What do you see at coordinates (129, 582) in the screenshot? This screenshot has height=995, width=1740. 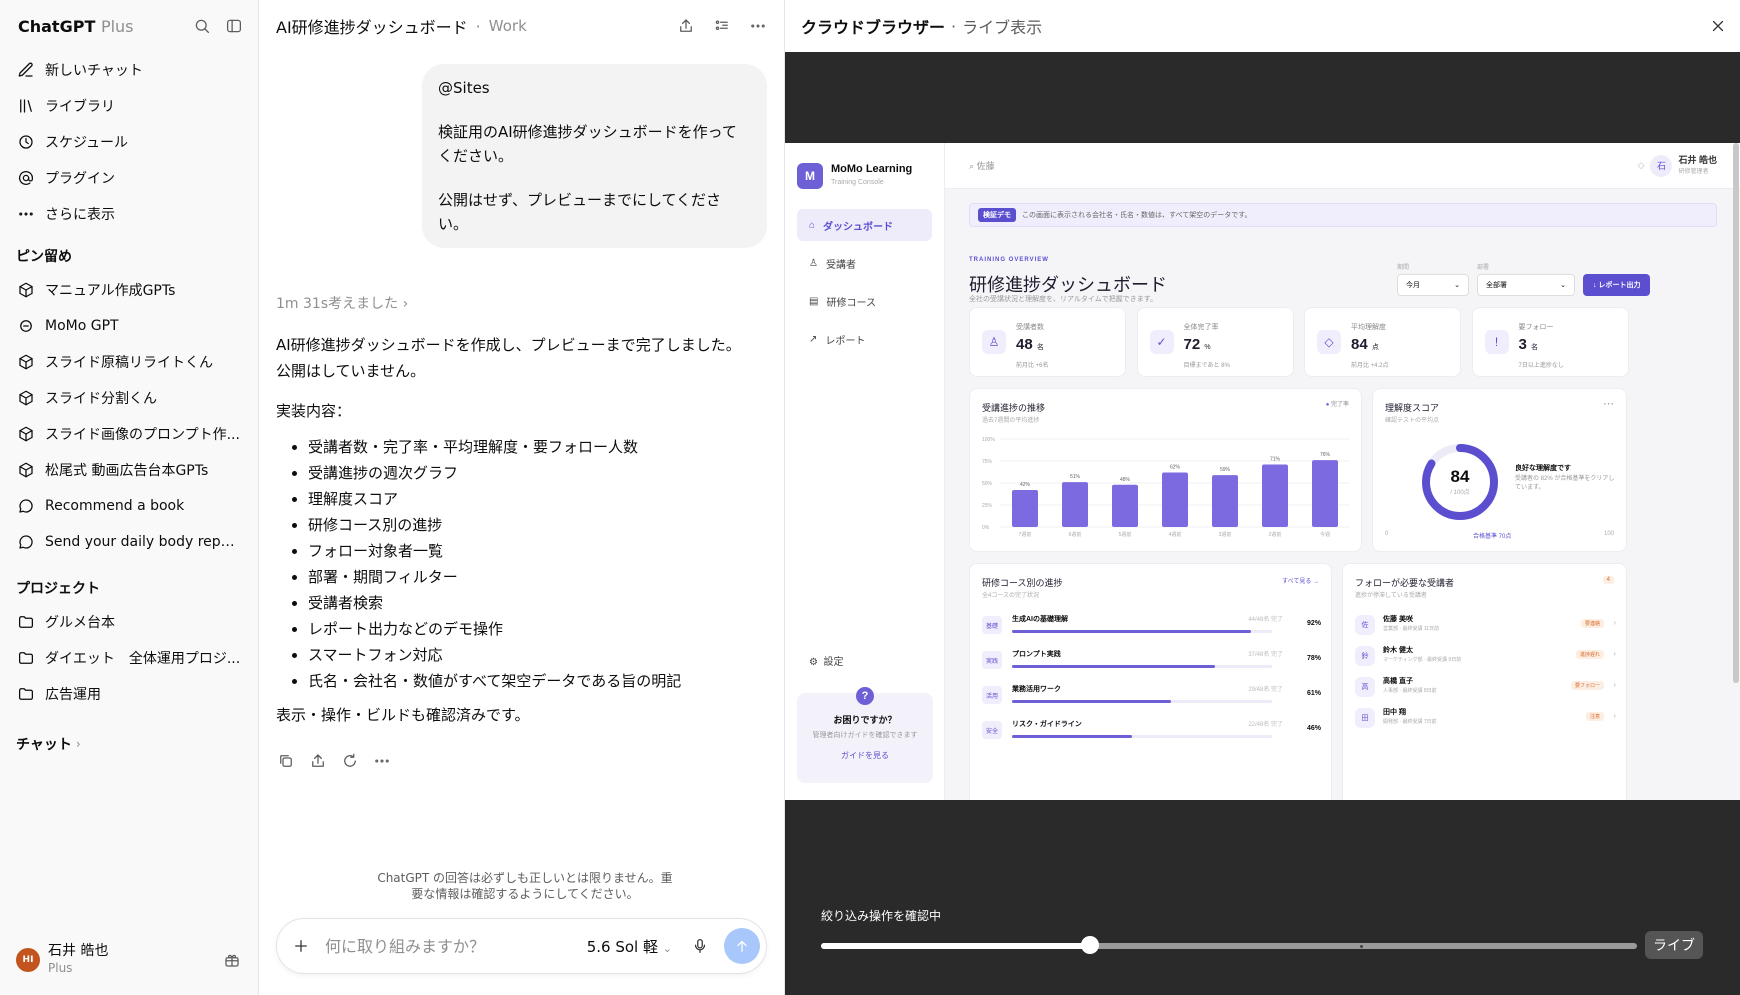 I see `projects-section-title: プロジェクト` at bounding box center [129, 582].